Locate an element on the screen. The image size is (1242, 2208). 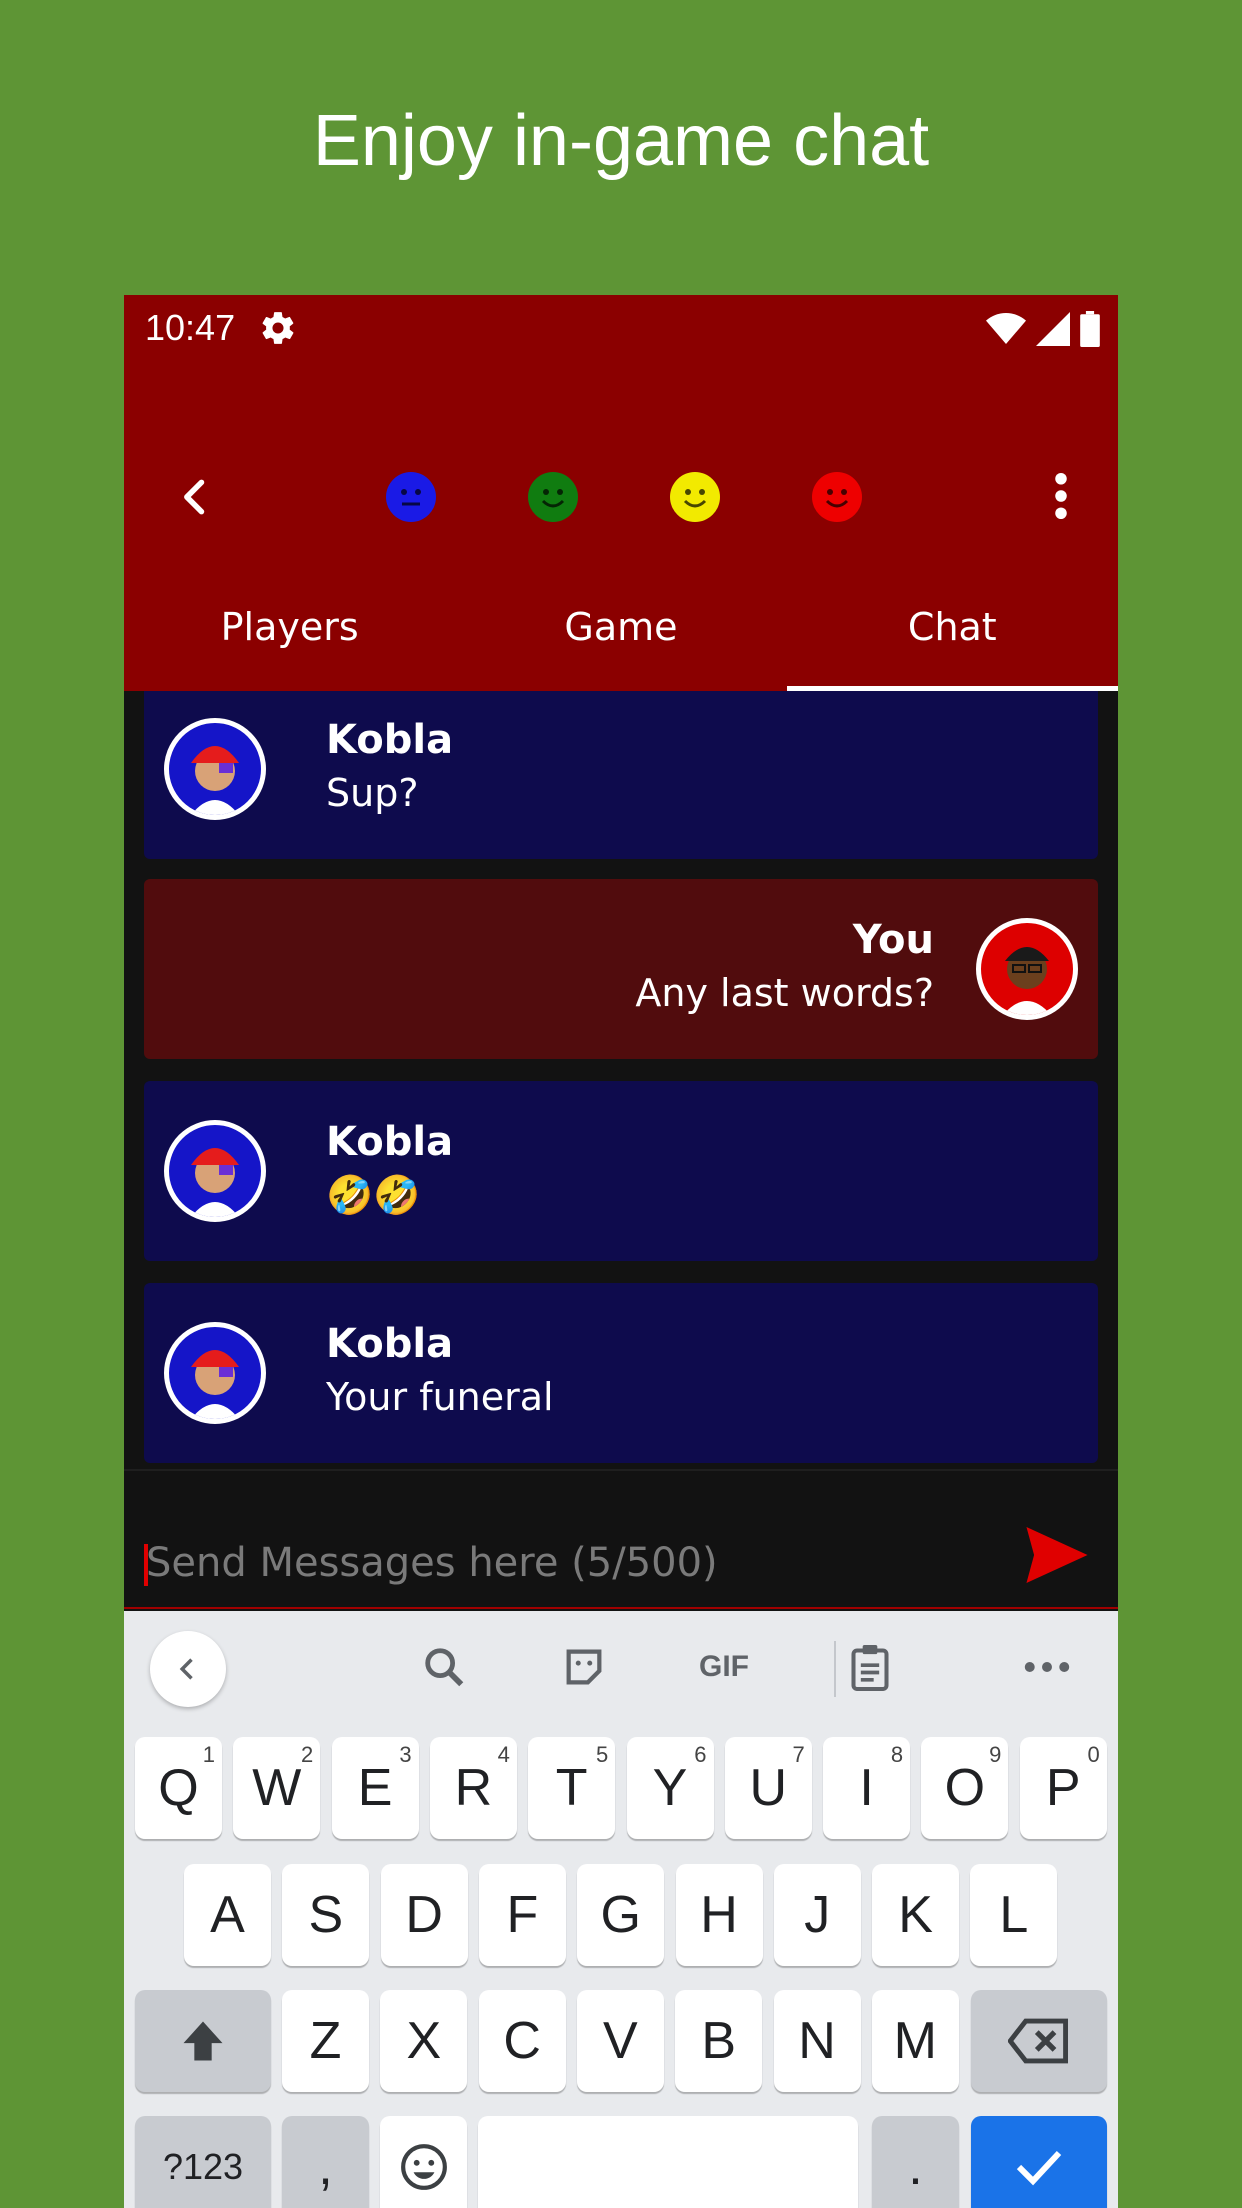
clipboard-icon is located at coordinates (870, 1667).